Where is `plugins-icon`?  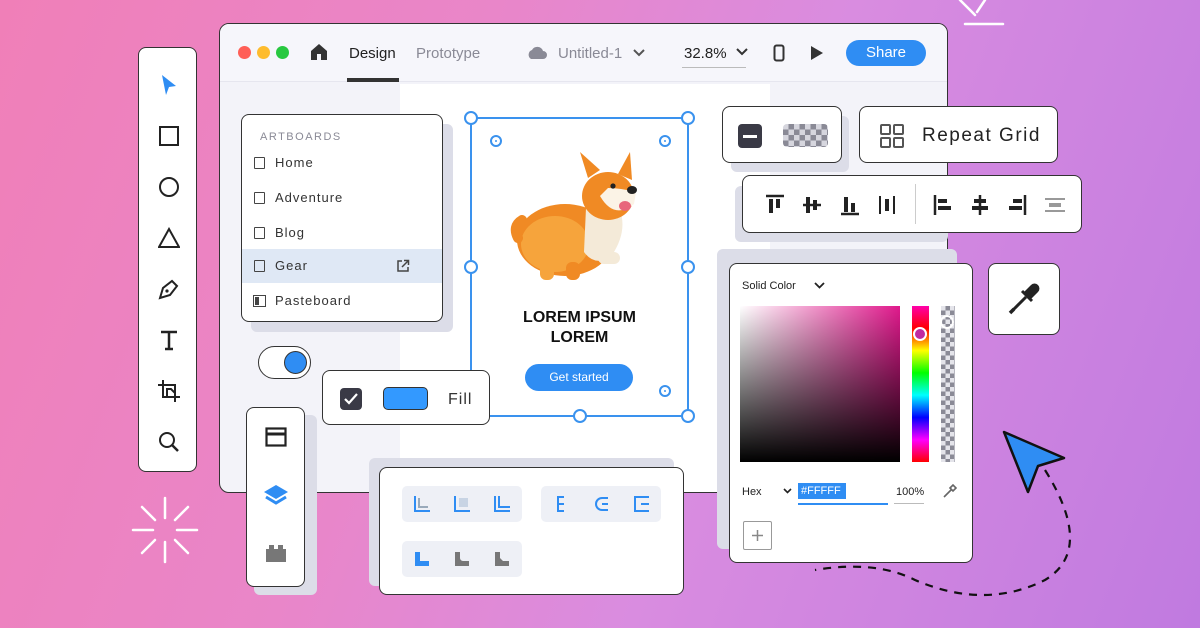 plugins-icon is located at coordinates (276, 553).